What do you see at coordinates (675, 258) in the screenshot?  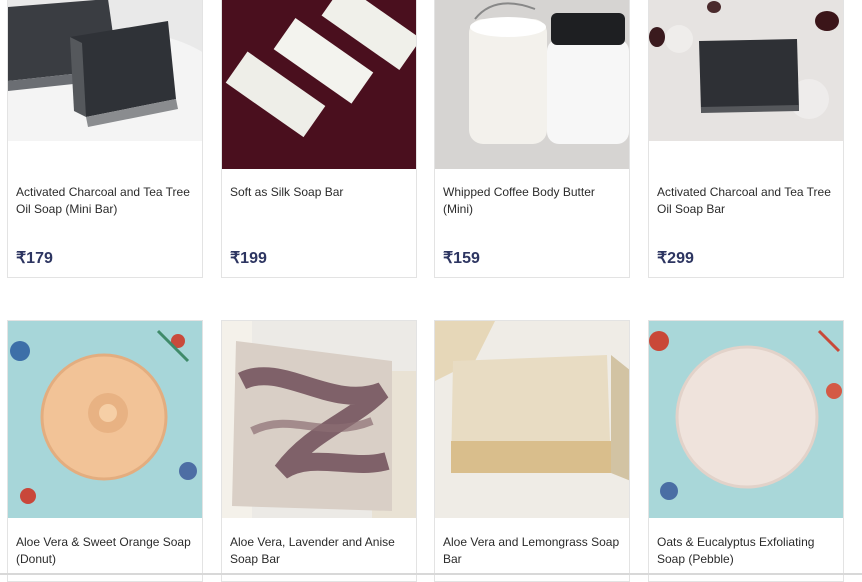 I see `product-price: ₹299` at bounding box center [675, 258].